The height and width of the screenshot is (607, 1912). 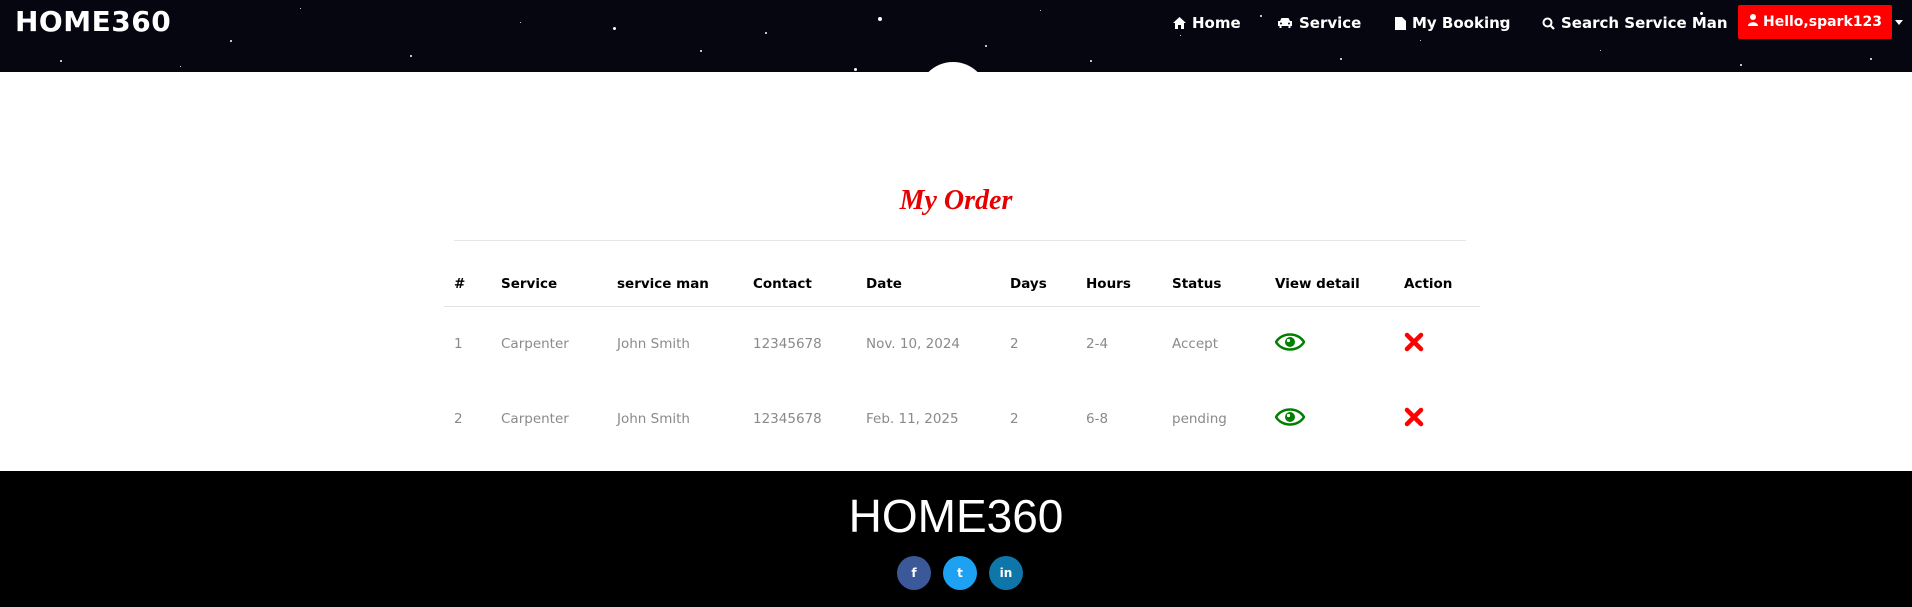 I want to click on col-header-date: Date, so click(x=928, y=284).